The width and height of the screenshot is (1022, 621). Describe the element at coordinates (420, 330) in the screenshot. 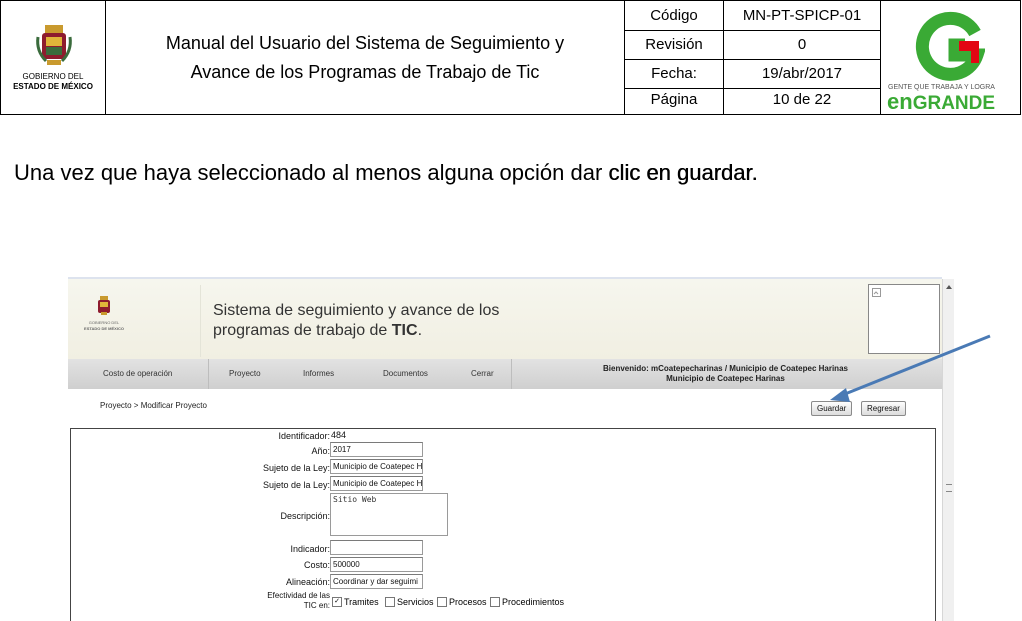

I see `app-title-post: .` at that location.